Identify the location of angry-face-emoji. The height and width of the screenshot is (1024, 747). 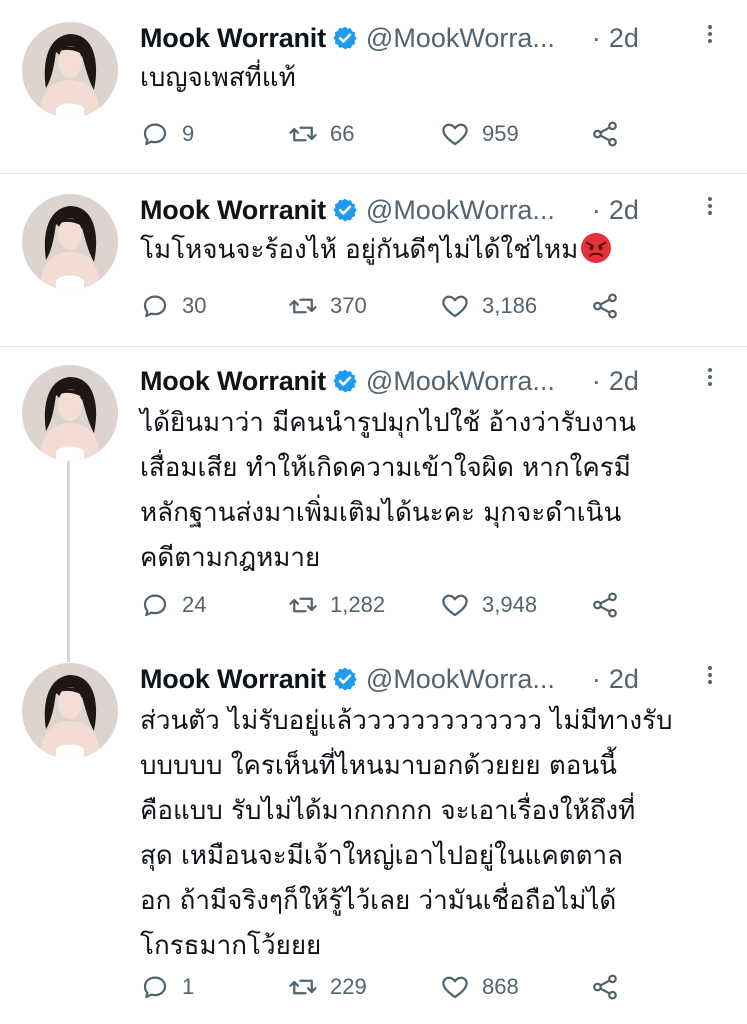
(596, 248).